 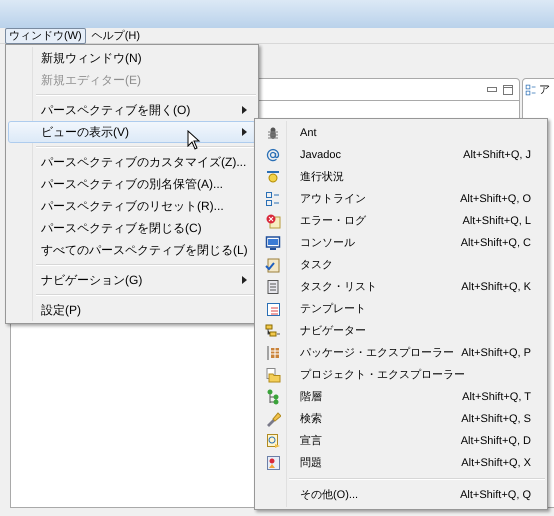 I want to click on submenu-item: 検索 Alt+Shift+Q, S, so click(x=401, y=419).